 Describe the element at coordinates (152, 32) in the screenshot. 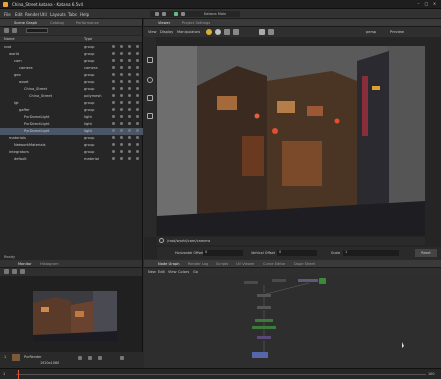

I see `viewer-menu-view: View` at that location.